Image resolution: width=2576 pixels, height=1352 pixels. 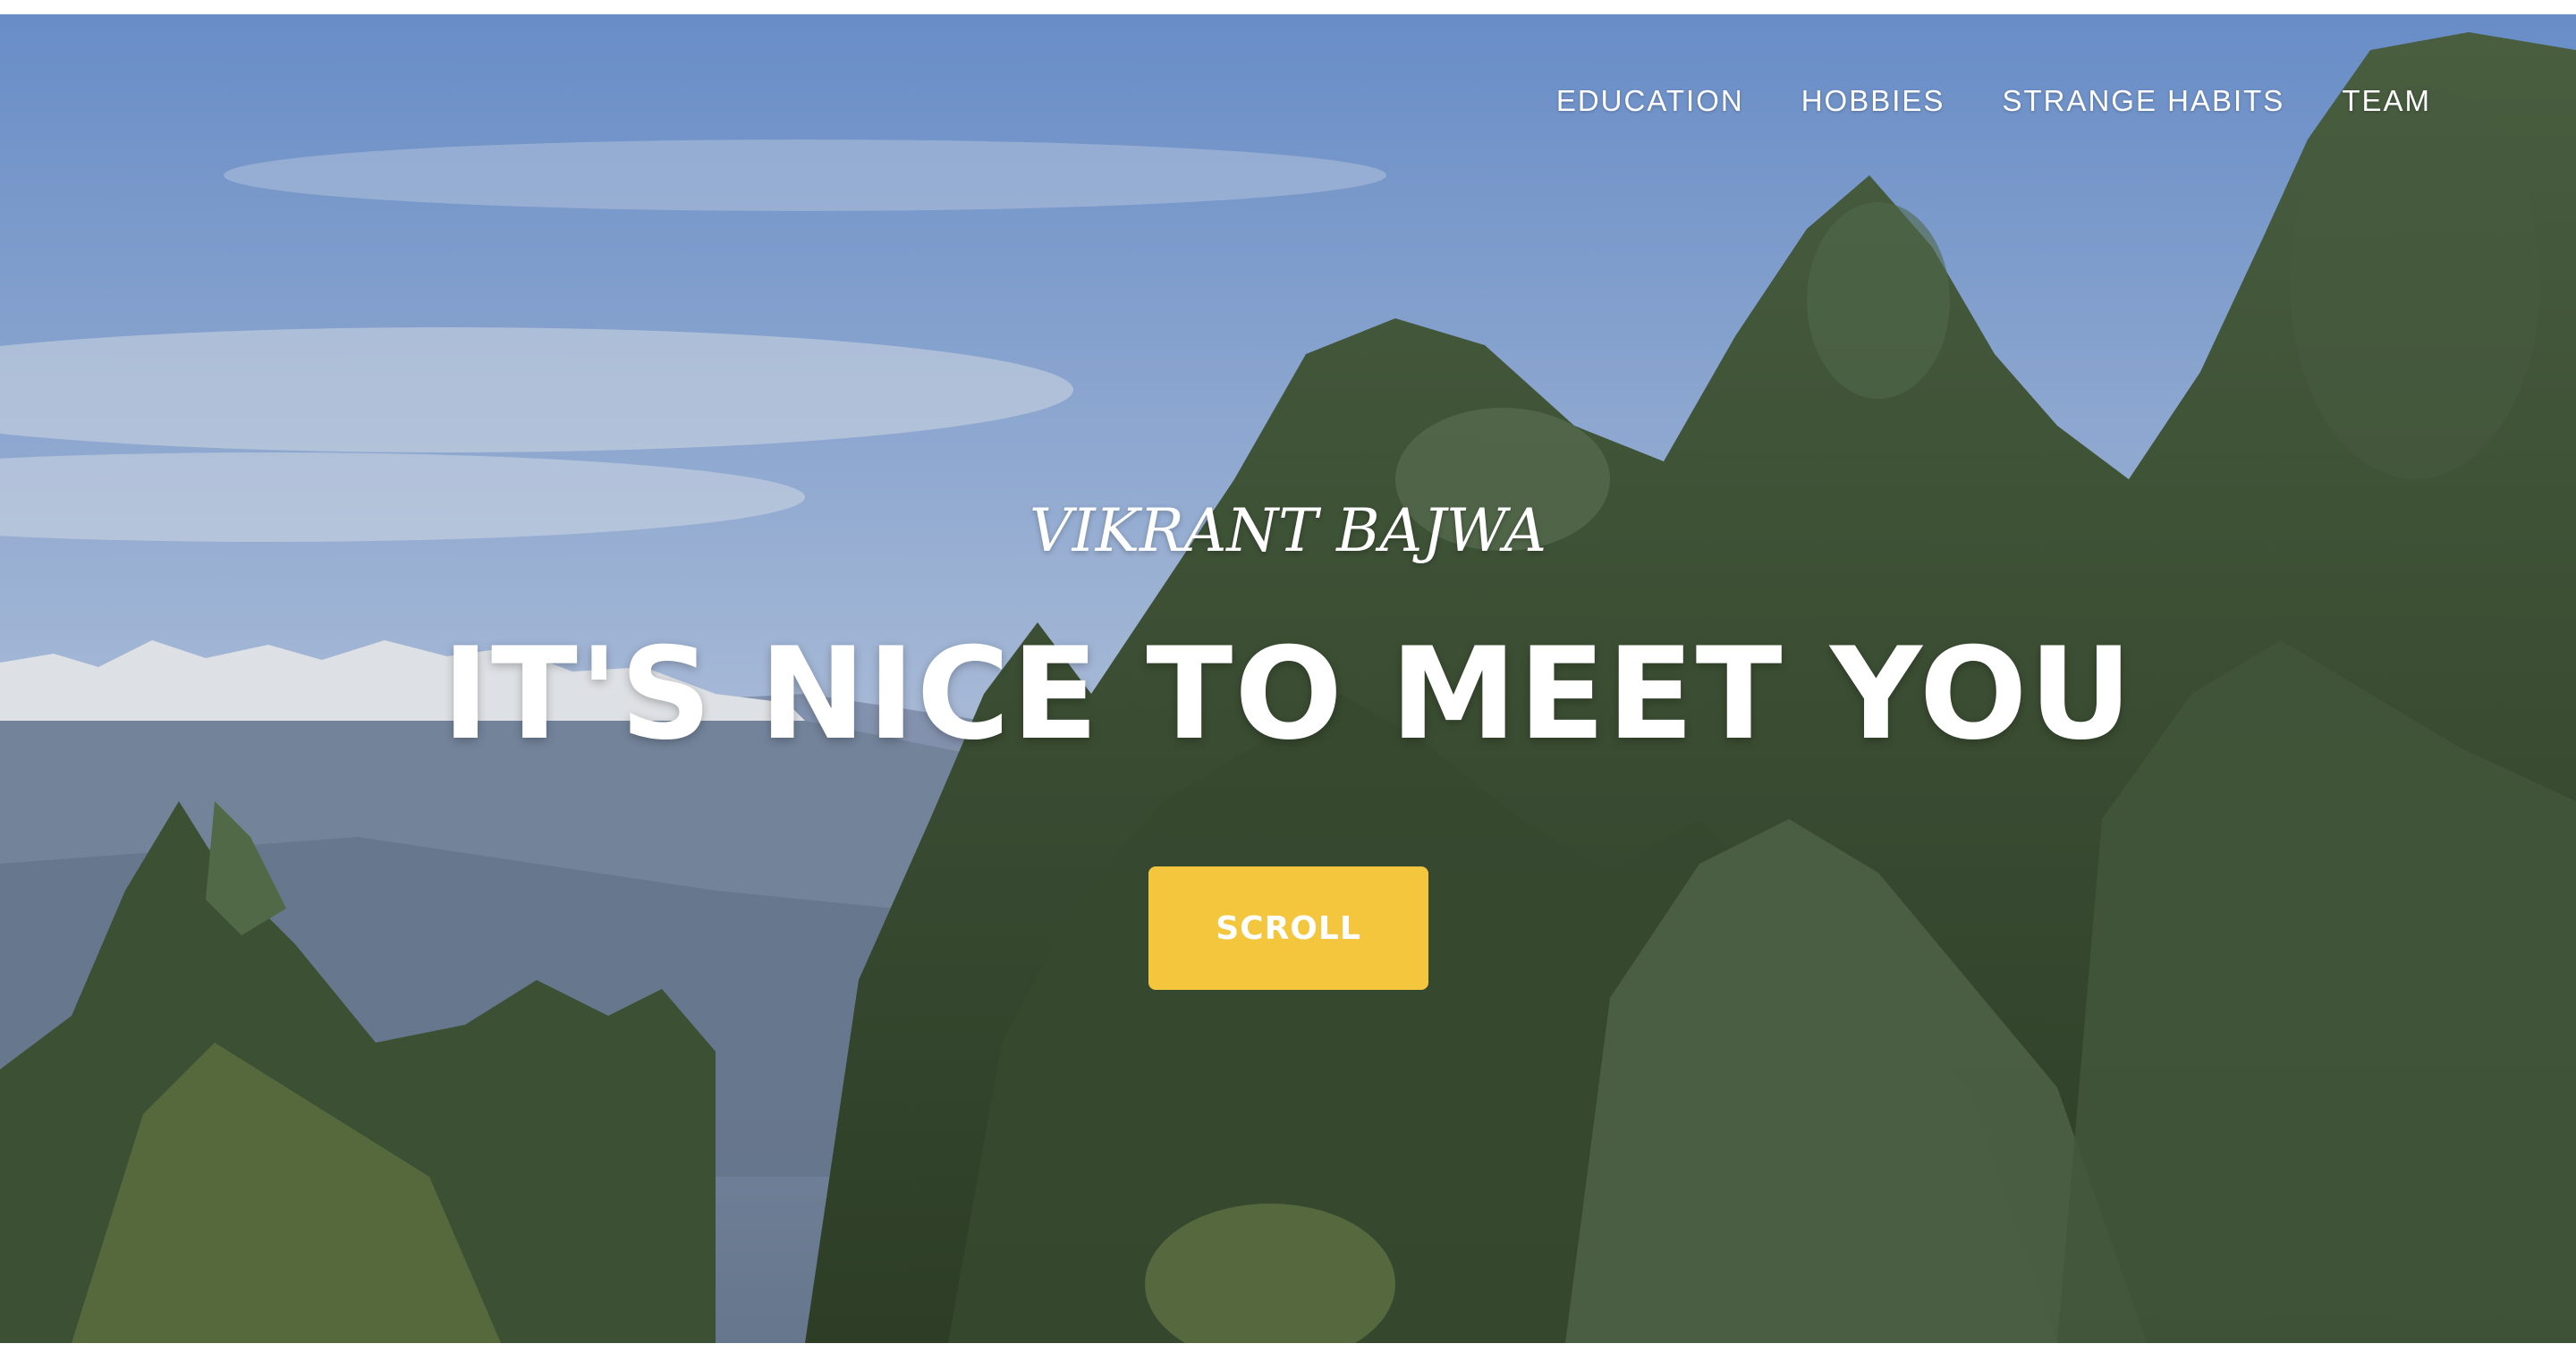 What do you see at coordinates (1288, 530) in the screenshot?
I see `hero-subheading: VIKRANT BAJWA` at bounding box center [1288, 530].